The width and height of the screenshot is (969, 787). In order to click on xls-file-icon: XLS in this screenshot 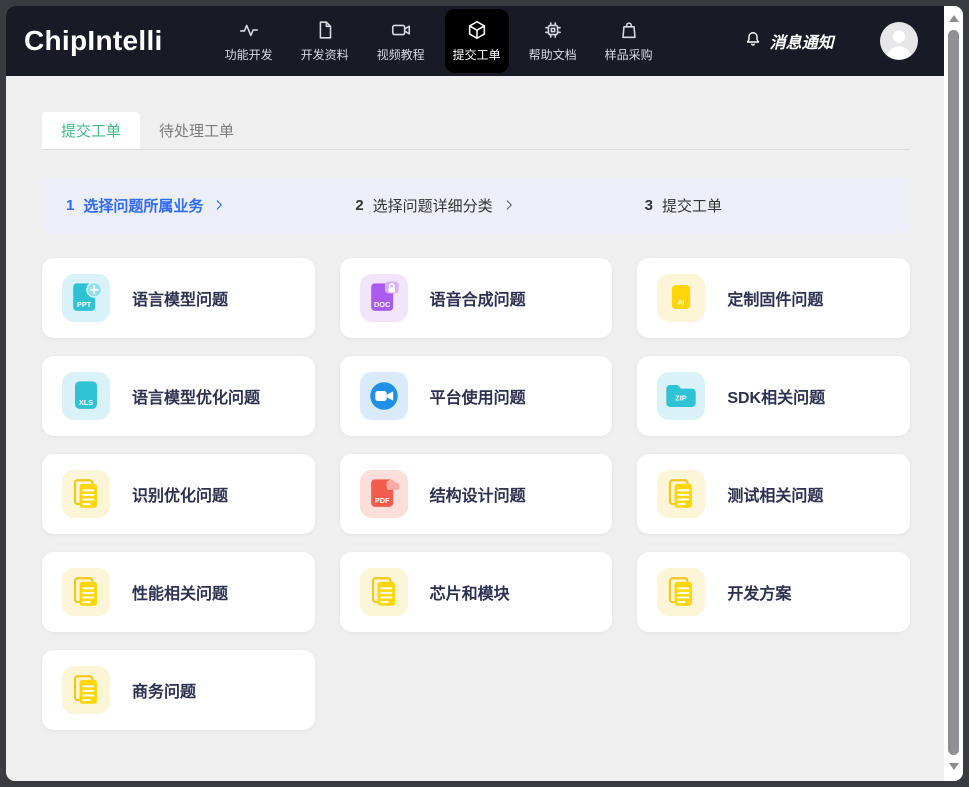, I will do `click(86, 396)`.